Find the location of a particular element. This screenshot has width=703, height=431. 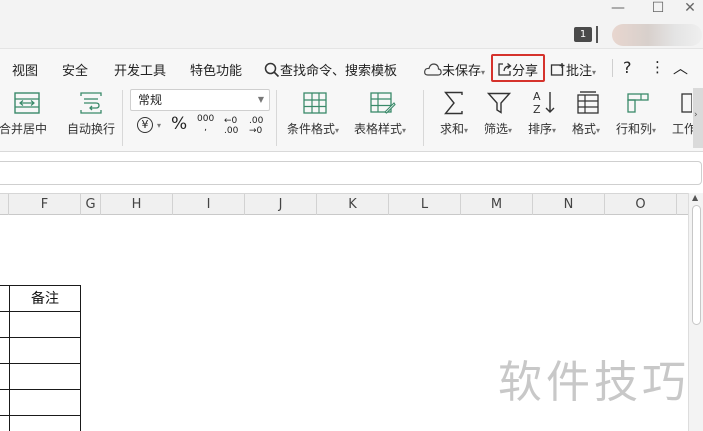

conditional-format-icon is located at coordinates (315, 103).